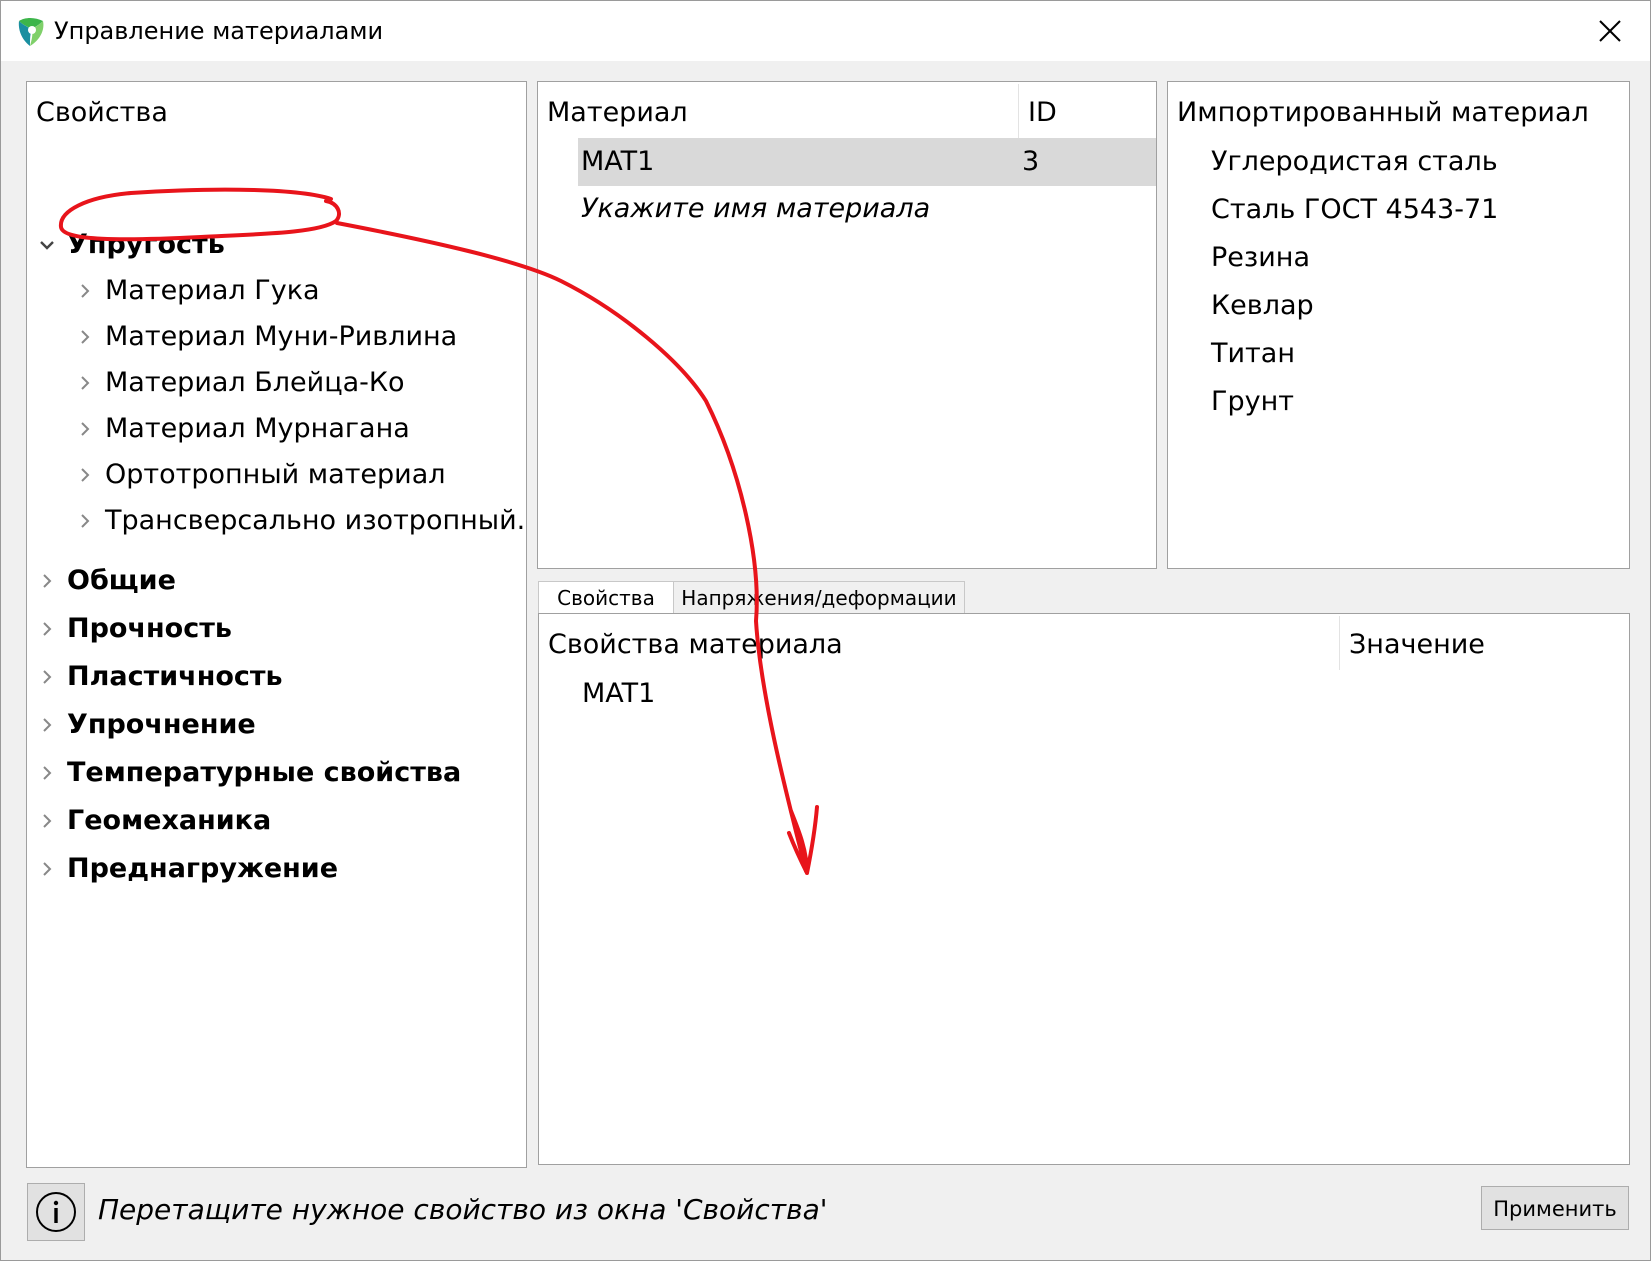  What do you see at coordinates (149, 628) in the screenshot?
I see `tree-category-label: Прочность` at bounding box center [149, 628].